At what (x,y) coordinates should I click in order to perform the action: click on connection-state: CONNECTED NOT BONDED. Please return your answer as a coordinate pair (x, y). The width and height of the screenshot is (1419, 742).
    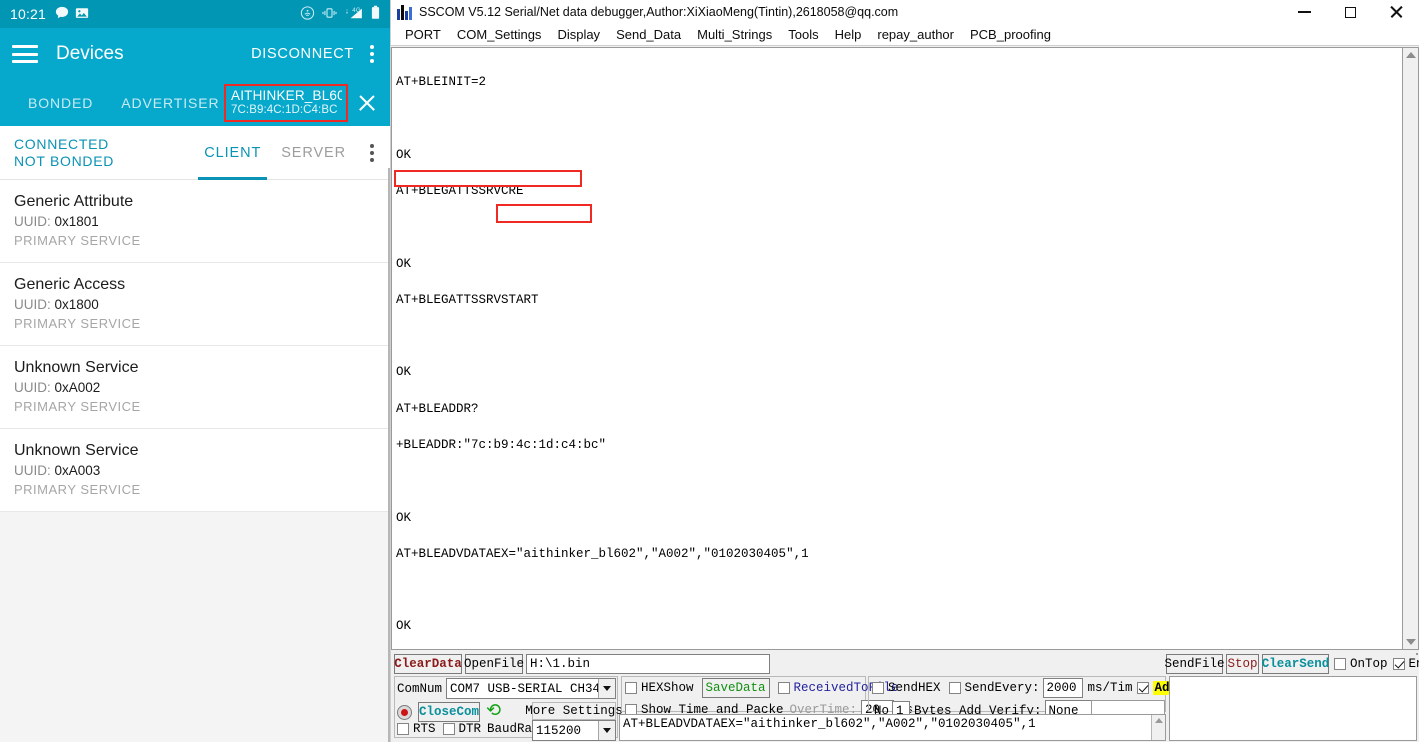
    Looking at the image, I should click on (64, 153).